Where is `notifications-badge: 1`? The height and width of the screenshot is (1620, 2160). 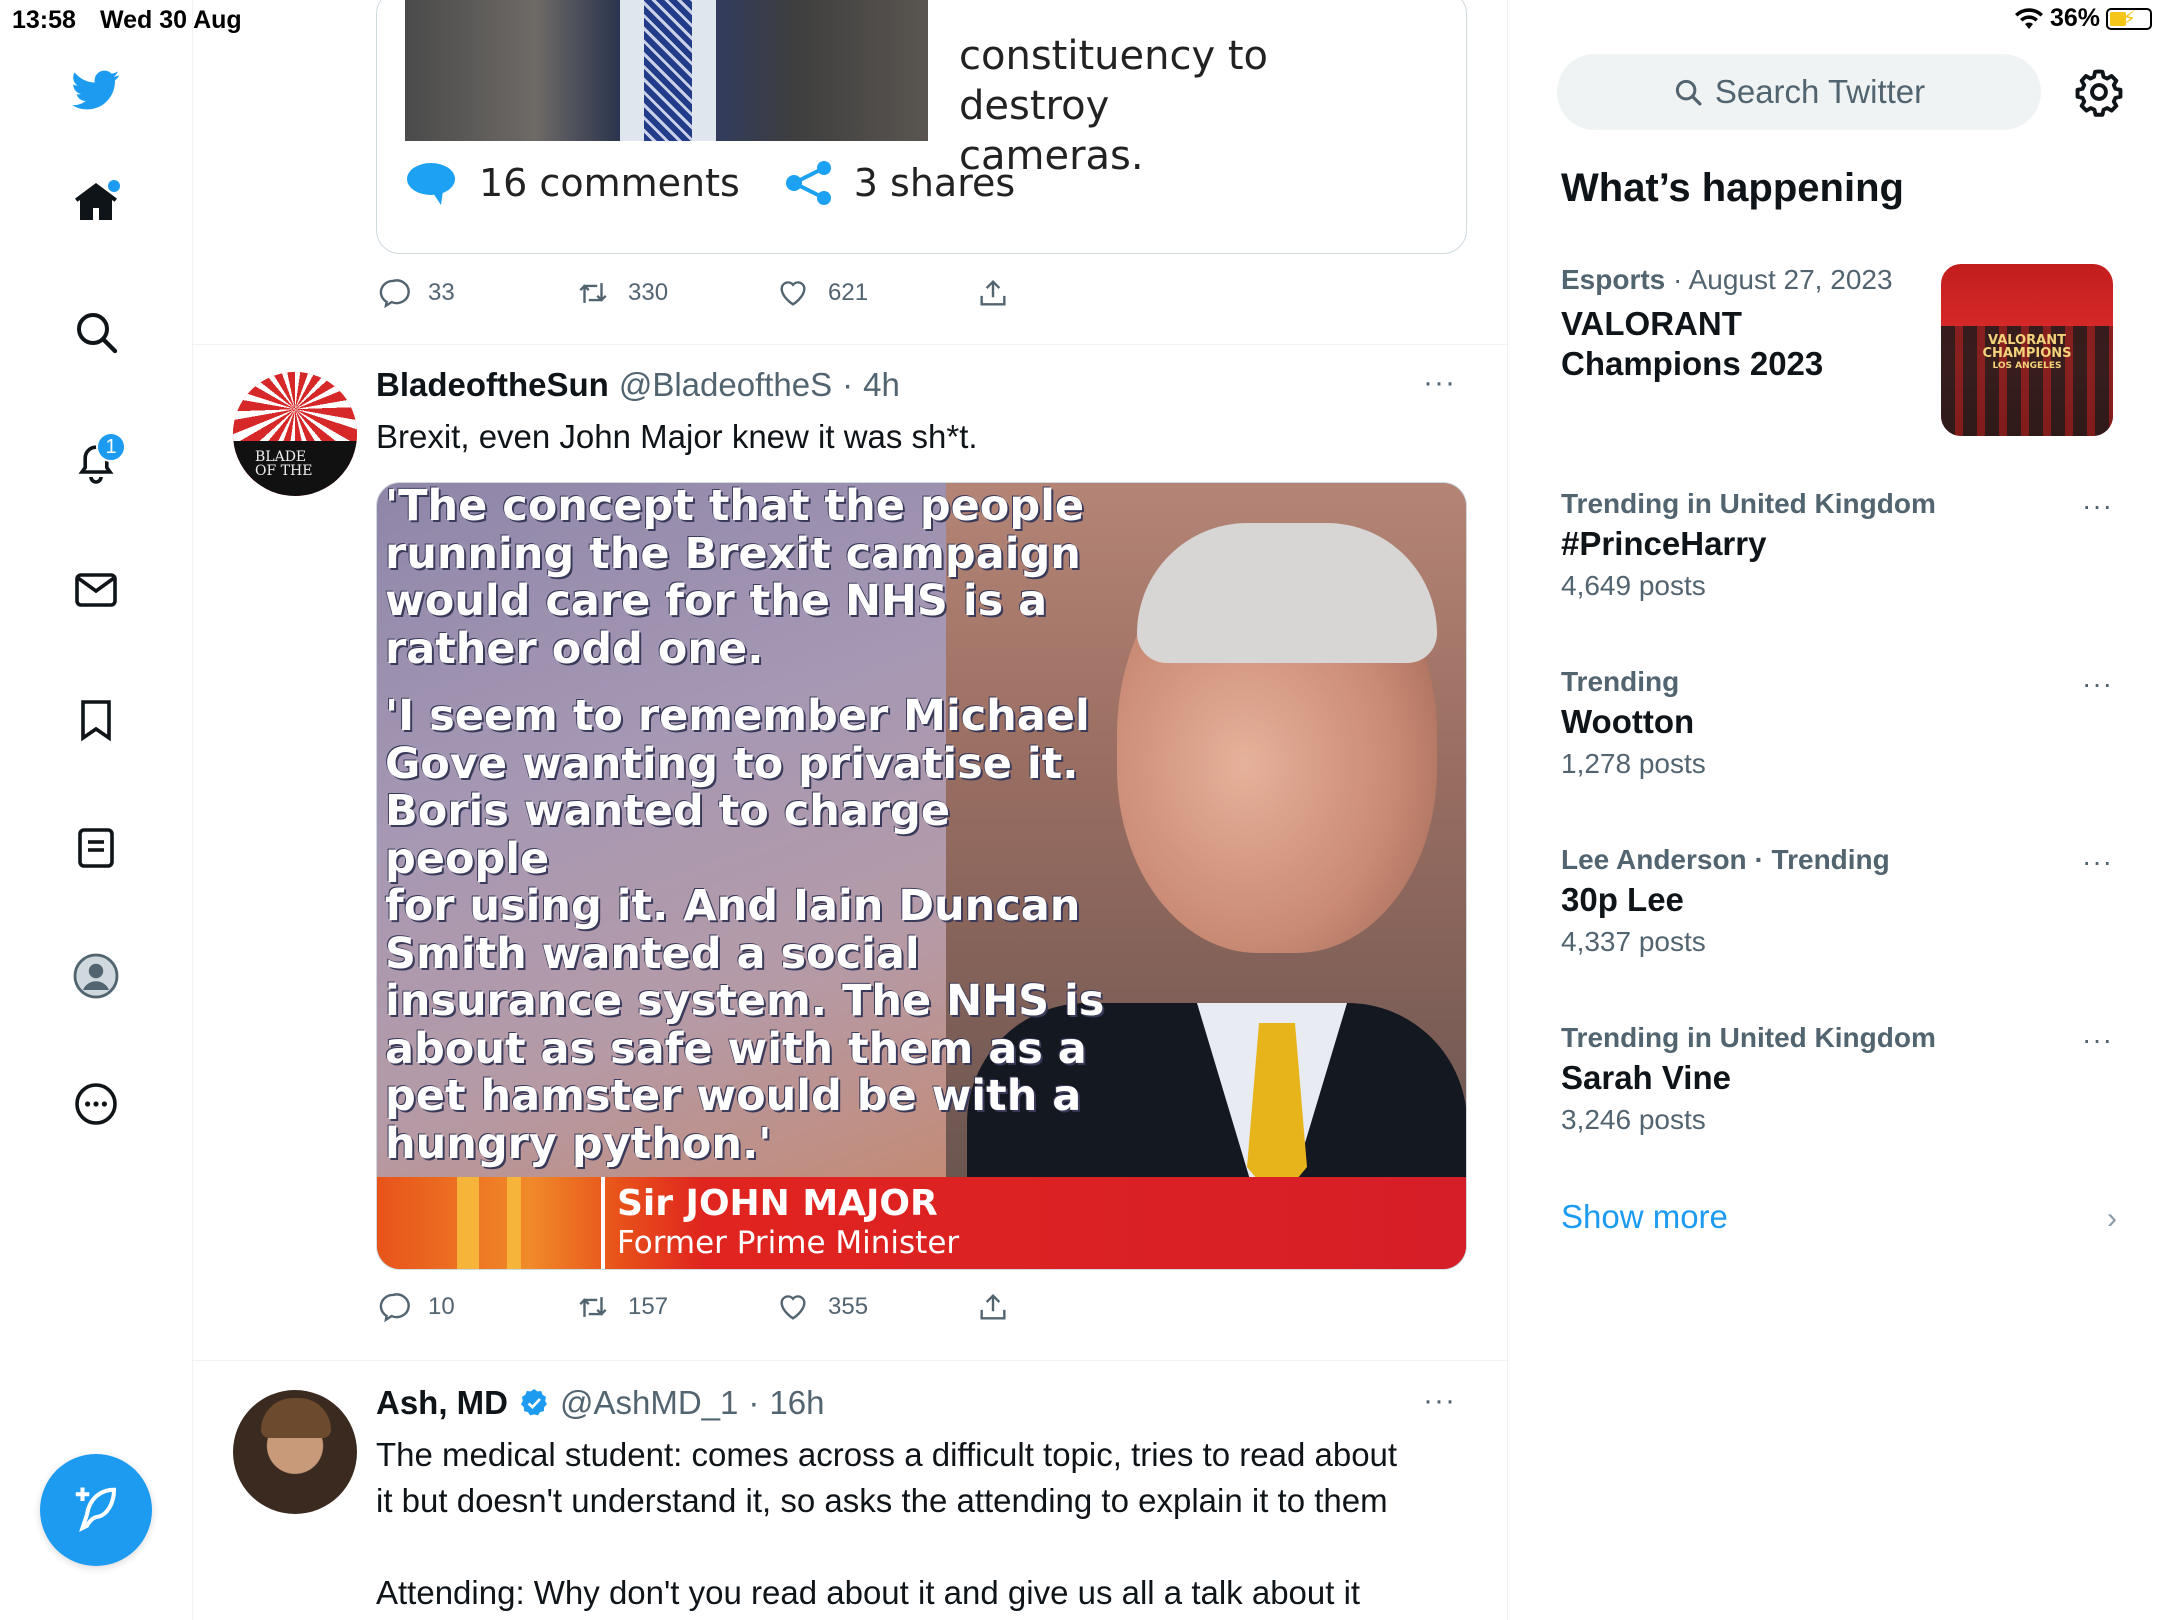 notifications-badge: 1 is located at coordinates (111, 447).